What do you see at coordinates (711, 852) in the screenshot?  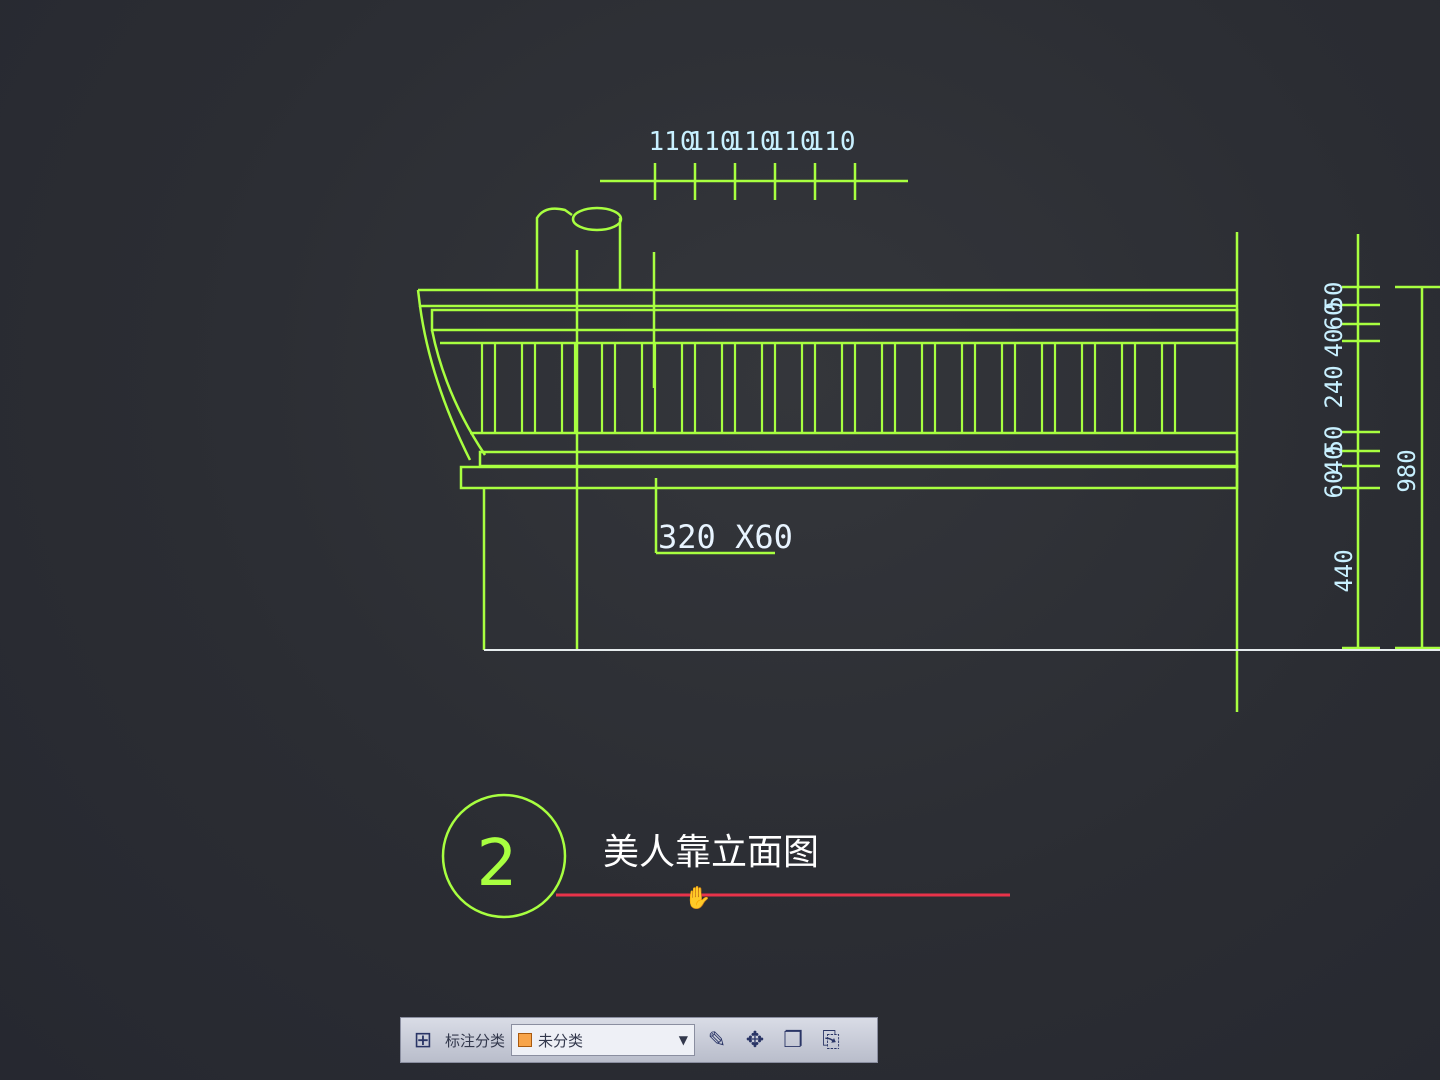 I see `detail-title: 美人靠立面图` at bounding box center [711, 852].